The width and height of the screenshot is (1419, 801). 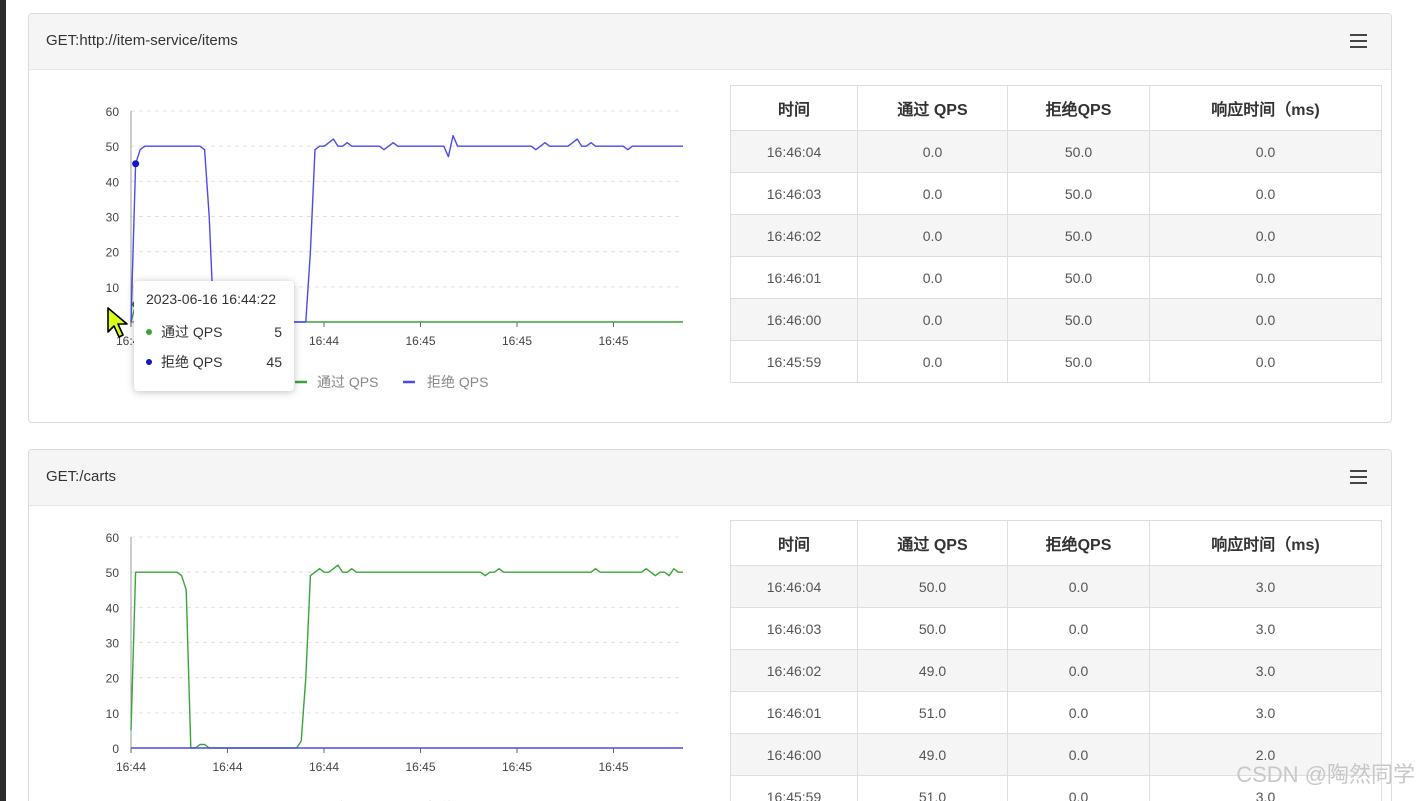 I want to click on table-row: 16:46:02 0.0 50.0 0.0, so click(x=1056, y=235).